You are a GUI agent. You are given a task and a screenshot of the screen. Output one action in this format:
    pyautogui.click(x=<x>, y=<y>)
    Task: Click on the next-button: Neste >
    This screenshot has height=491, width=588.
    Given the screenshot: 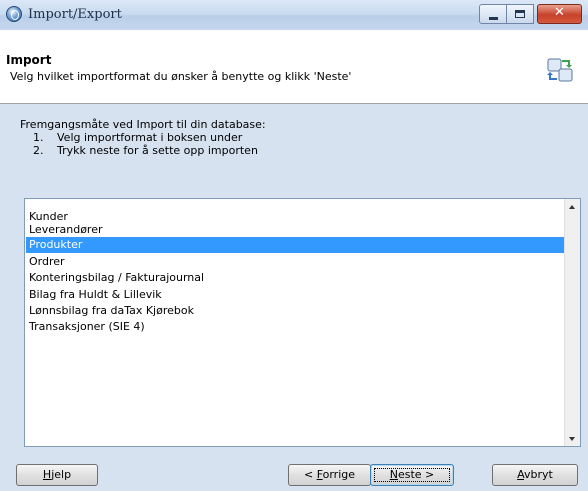 What is the action you would take?
    pyautogui.click(x=412, y=475)
    